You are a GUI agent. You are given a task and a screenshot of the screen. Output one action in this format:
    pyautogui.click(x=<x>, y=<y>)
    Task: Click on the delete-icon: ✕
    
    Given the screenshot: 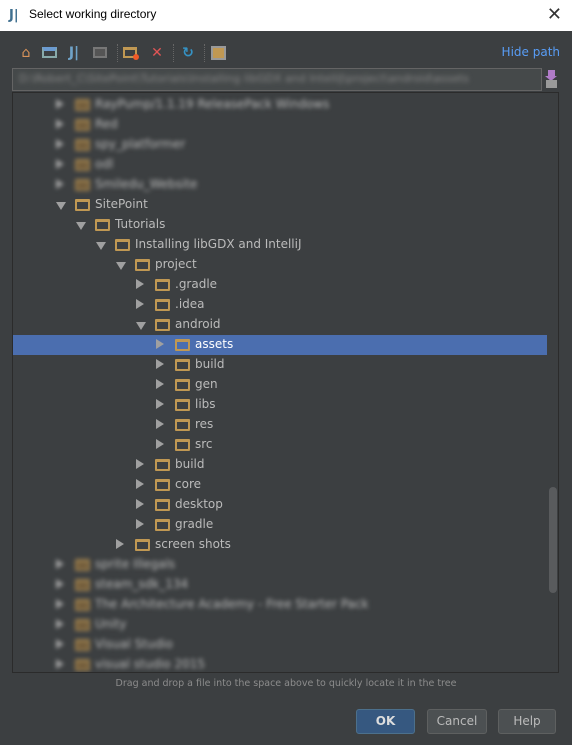 What is the action you would take?
    pyautogui.click(x=157, y=53)
    